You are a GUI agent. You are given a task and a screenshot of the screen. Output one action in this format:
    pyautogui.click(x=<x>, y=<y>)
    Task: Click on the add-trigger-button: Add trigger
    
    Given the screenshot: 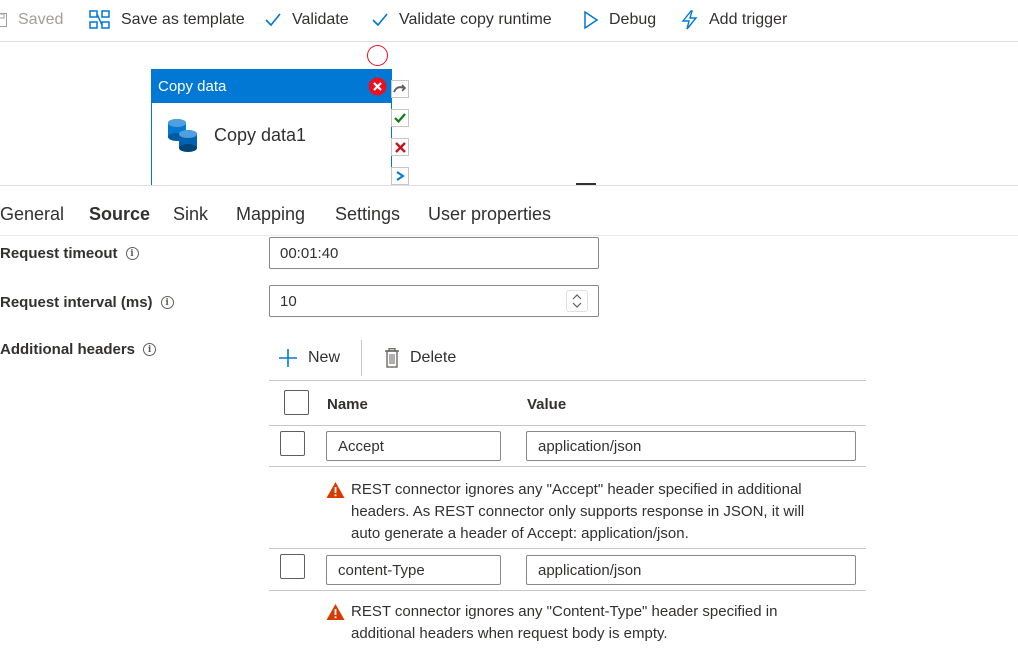 What is the action you would take?
    pyautogui.click(x=734, y=20)
    